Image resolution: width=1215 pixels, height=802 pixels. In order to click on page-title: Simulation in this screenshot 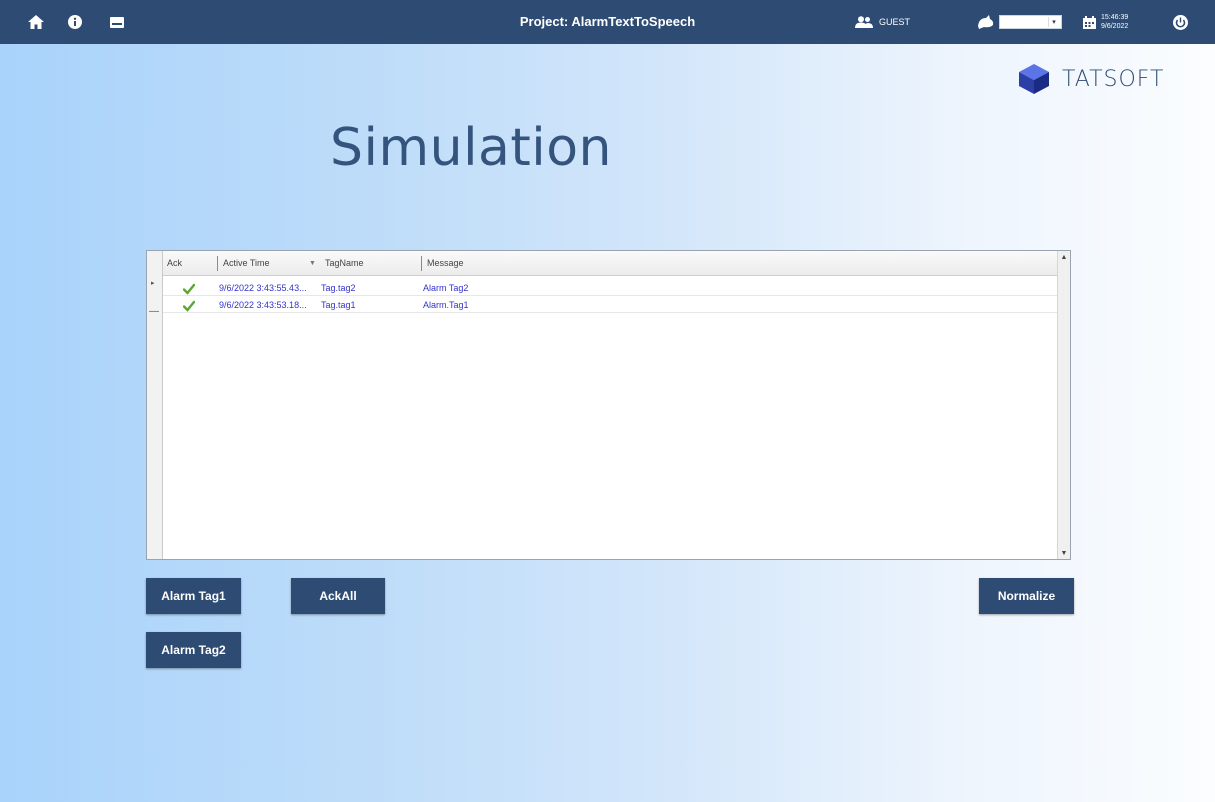, I will do `click(471, 148)`.